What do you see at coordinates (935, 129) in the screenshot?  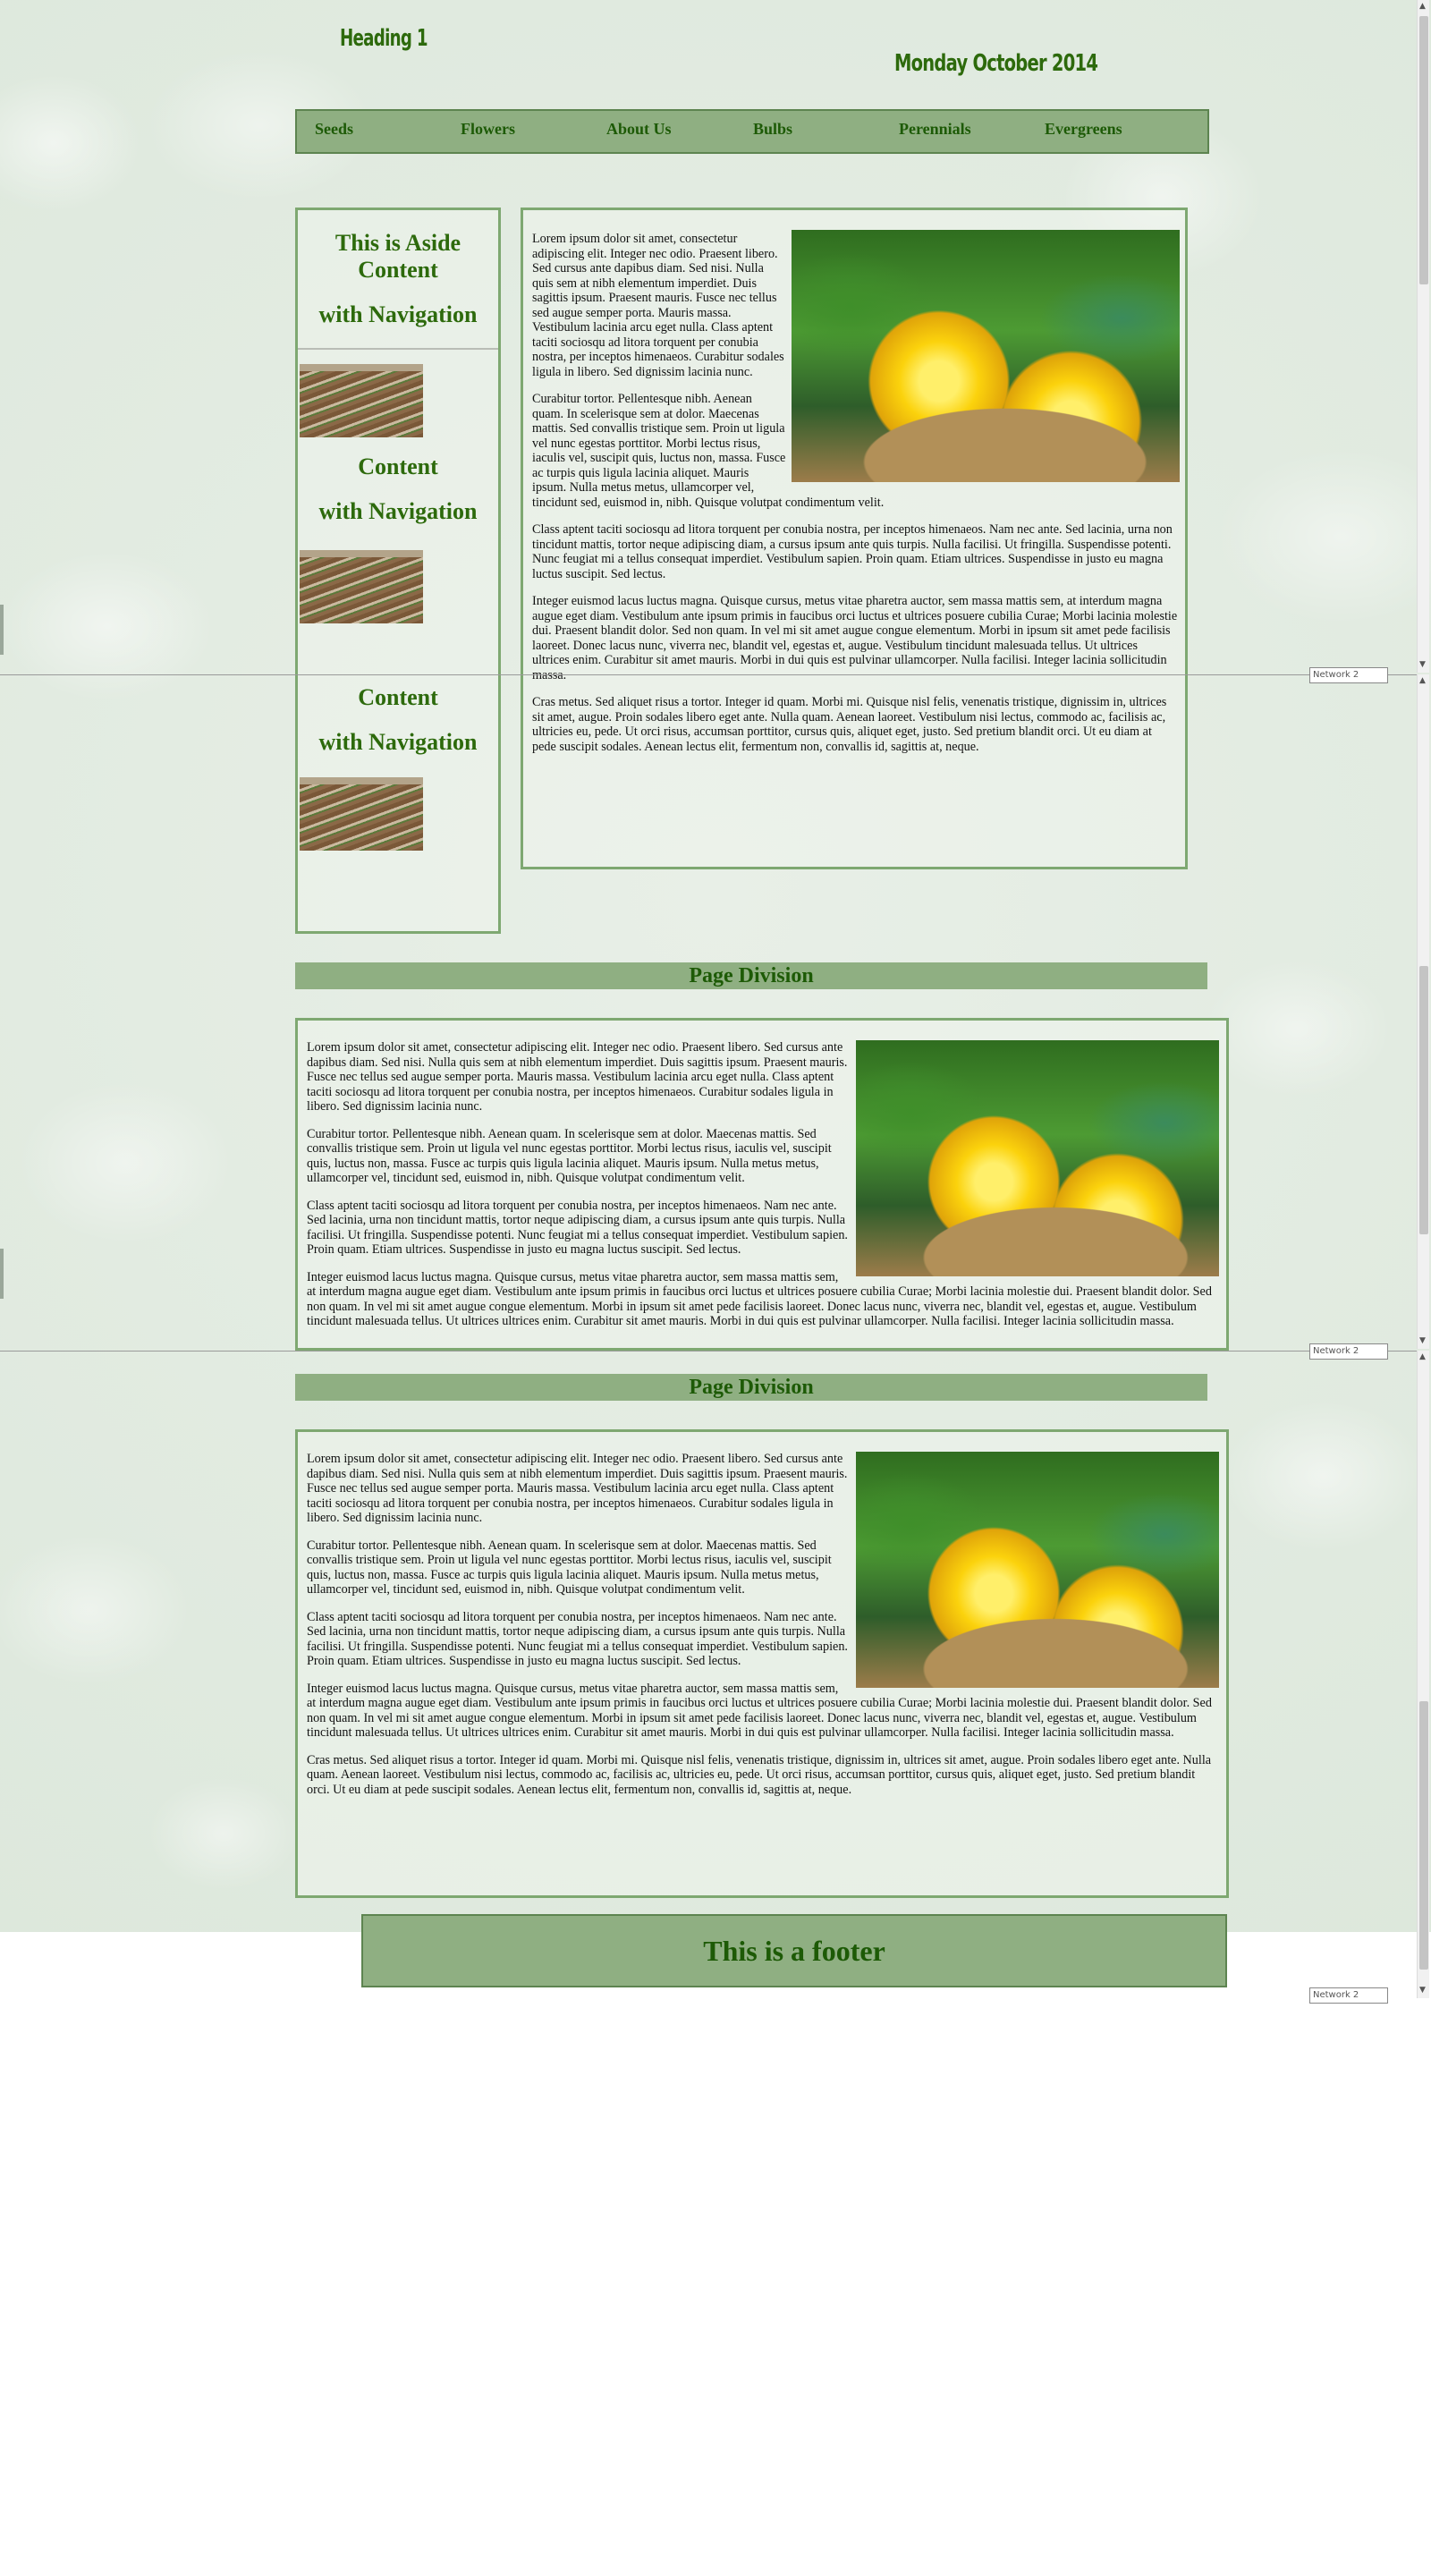 I see `nav-link-perennials: Perennials` at bounding box center [935, 129].